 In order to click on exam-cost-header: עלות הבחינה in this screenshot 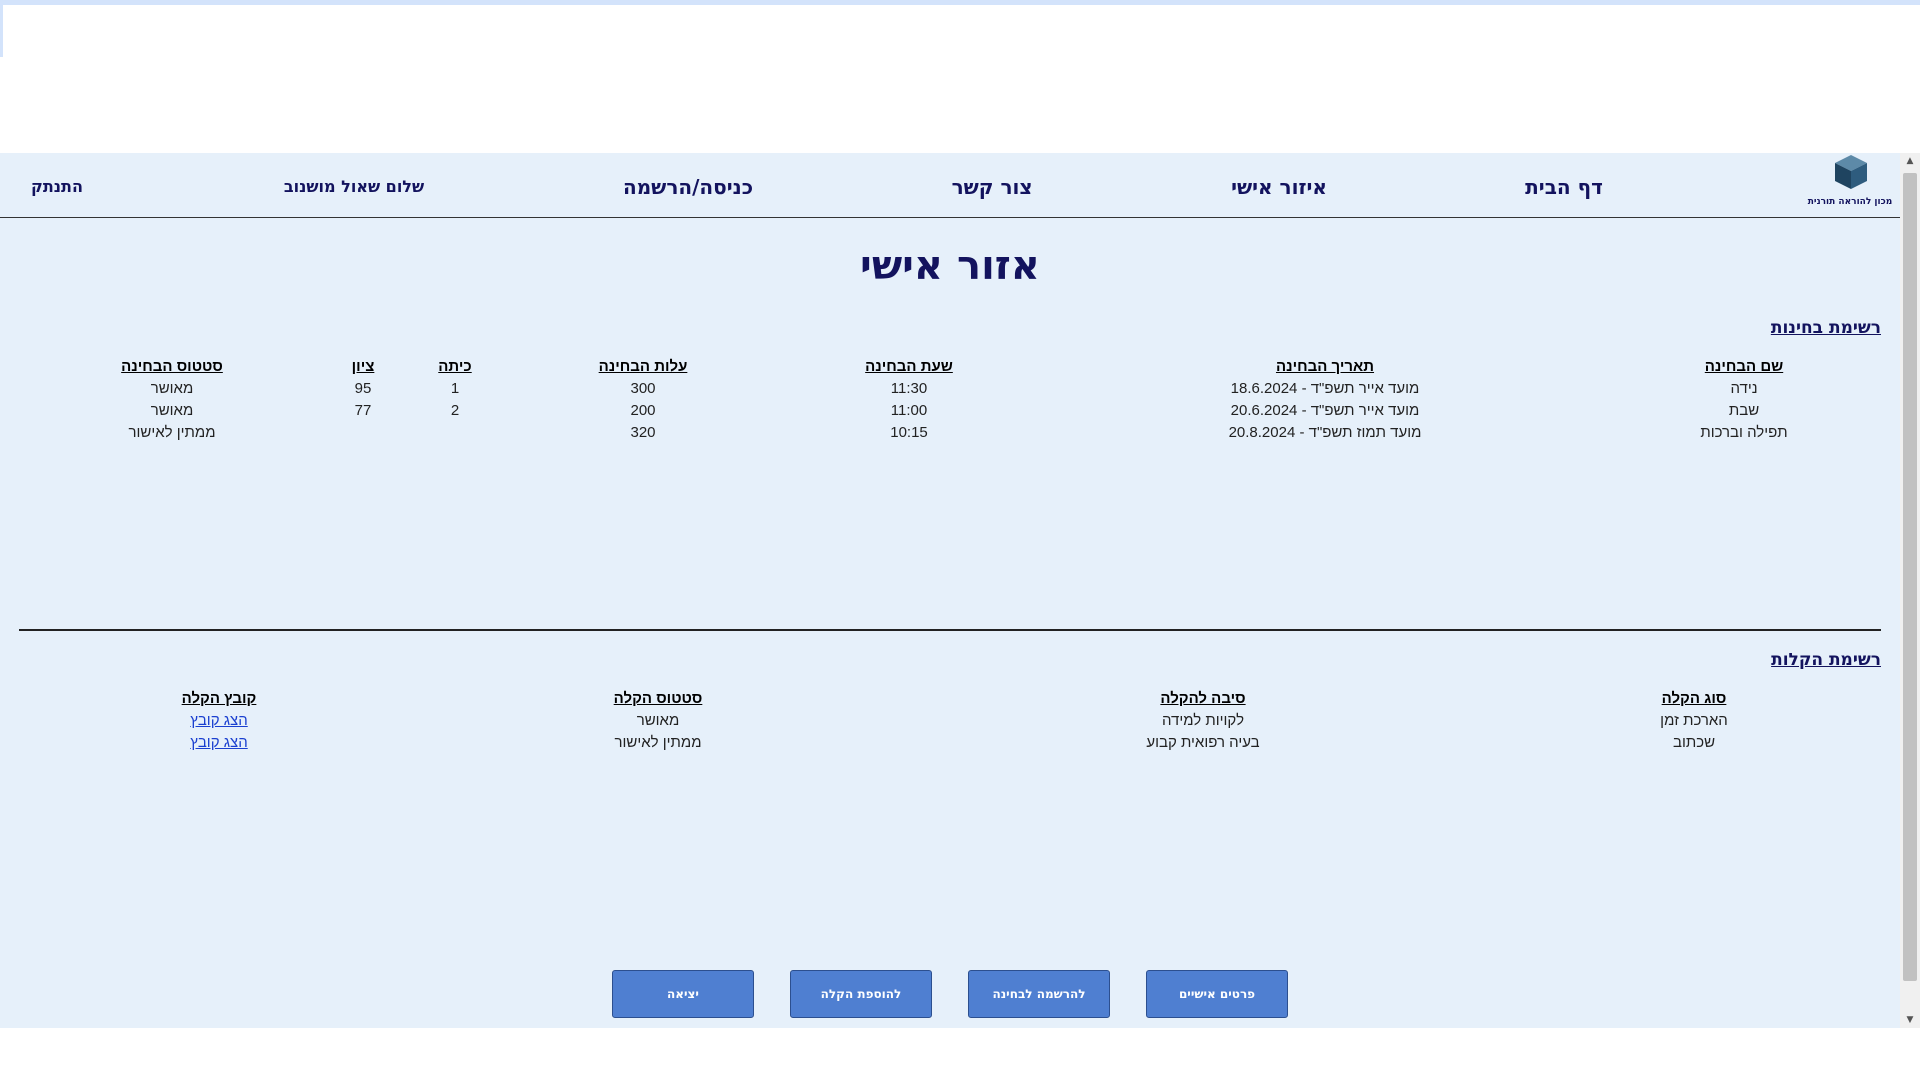, I will do `click(643, 366)`.